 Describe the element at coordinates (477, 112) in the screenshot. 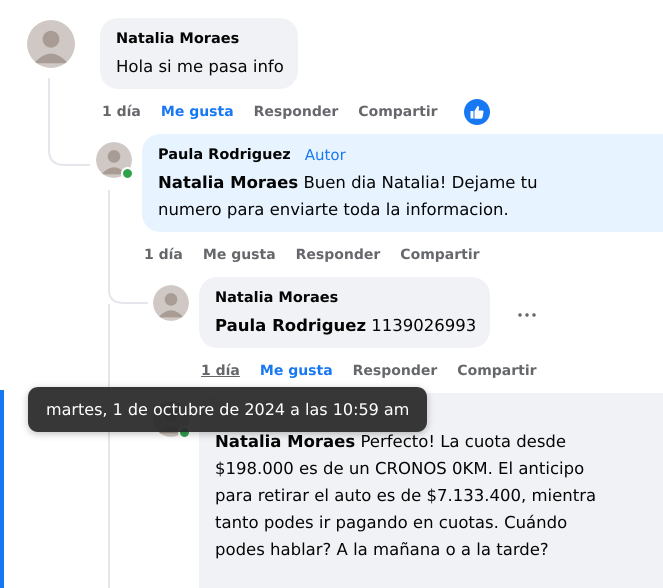

I see `like-reaction-icon` at that location.